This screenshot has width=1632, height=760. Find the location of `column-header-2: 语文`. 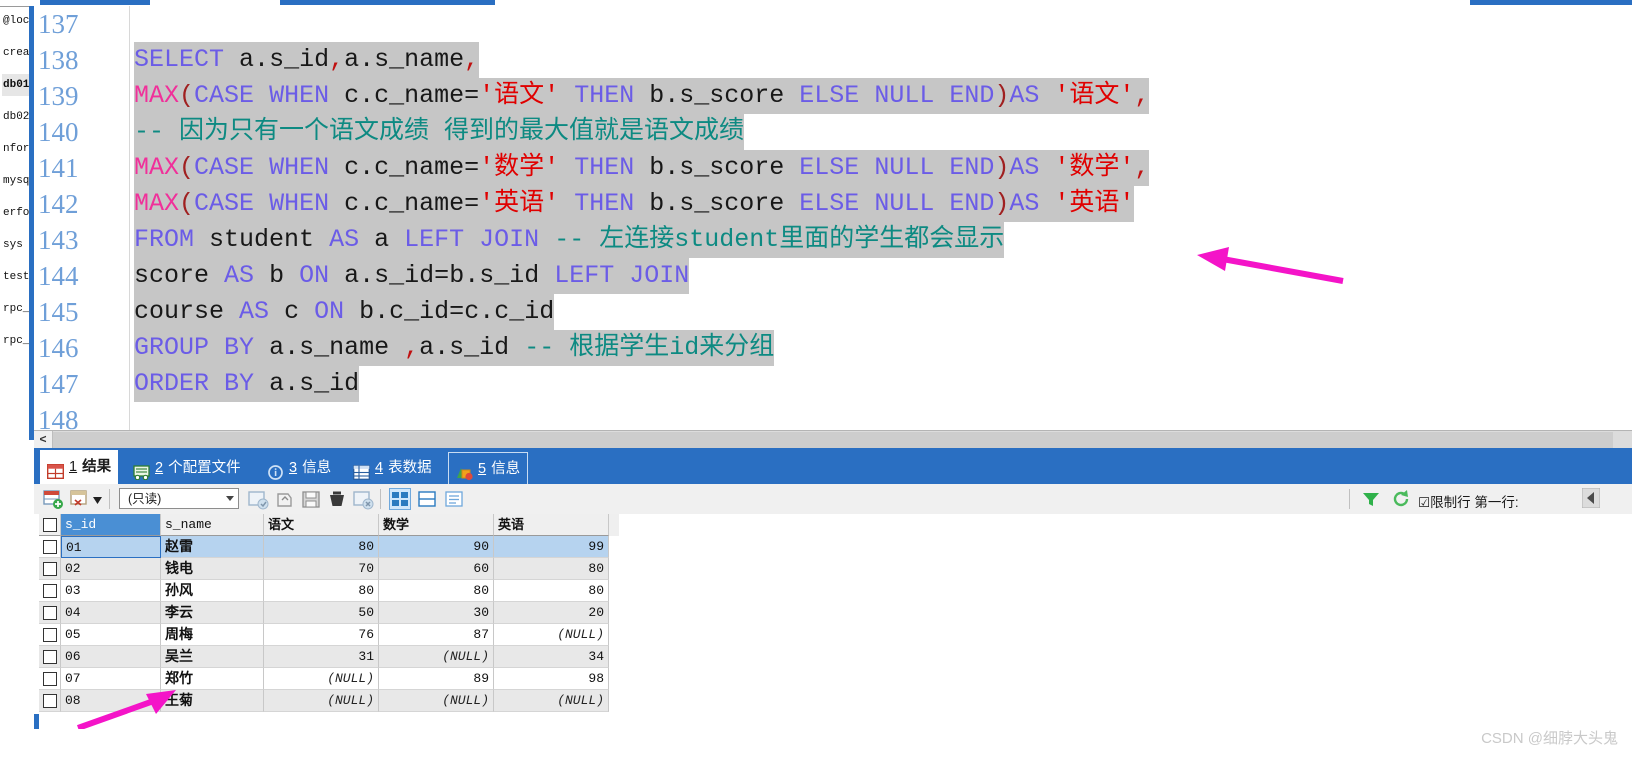

column-header-2: 语文 is located at coordinates (321, 525).